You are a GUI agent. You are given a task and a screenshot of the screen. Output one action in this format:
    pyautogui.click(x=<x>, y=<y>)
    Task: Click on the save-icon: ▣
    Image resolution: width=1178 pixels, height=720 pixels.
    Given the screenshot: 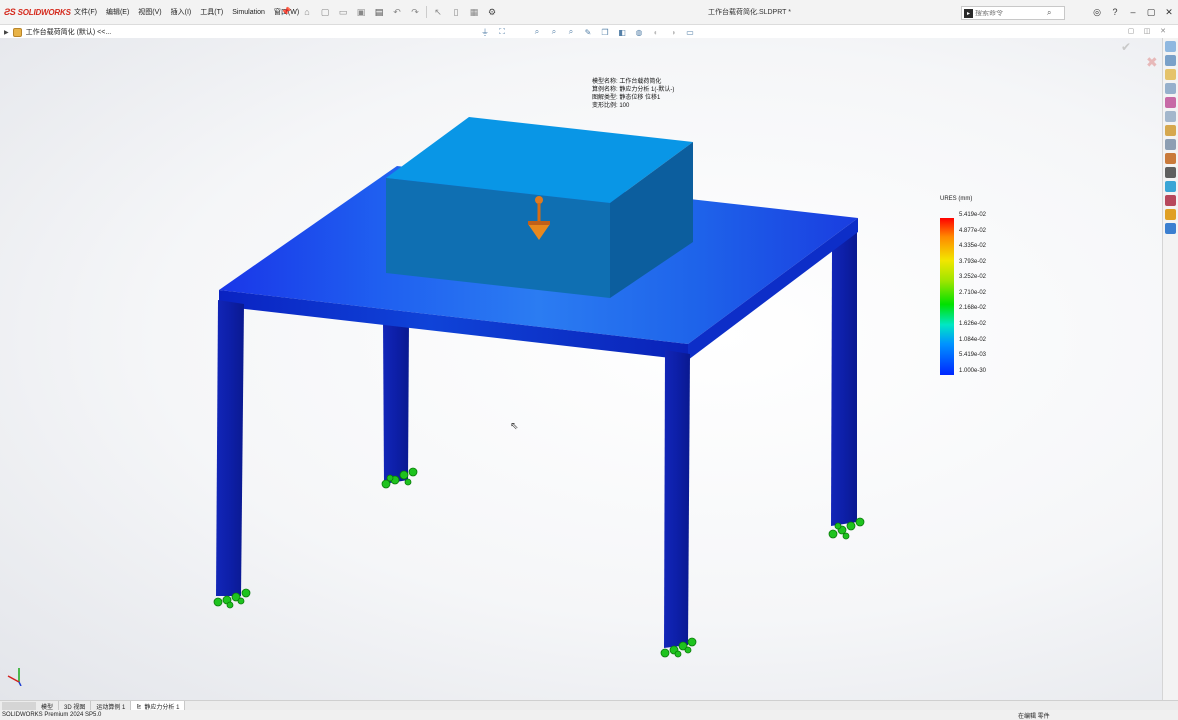 What is the action you would take?
    pyautogui.click(x=361, y=12)
    